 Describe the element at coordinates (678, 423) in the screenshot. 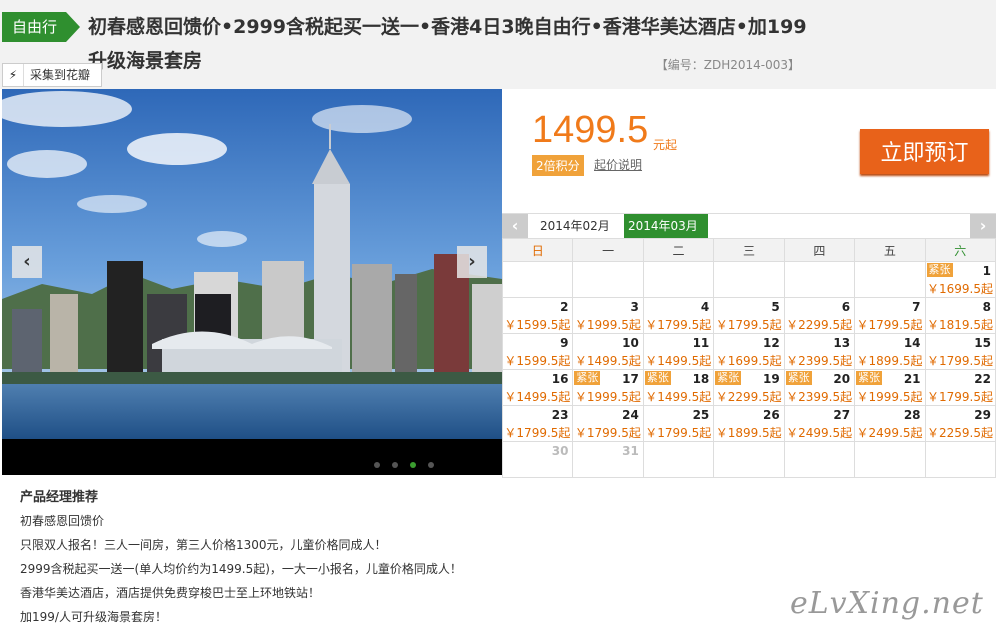

I see `calendar-day-cell: 25 ￥1799.5起` at that location.